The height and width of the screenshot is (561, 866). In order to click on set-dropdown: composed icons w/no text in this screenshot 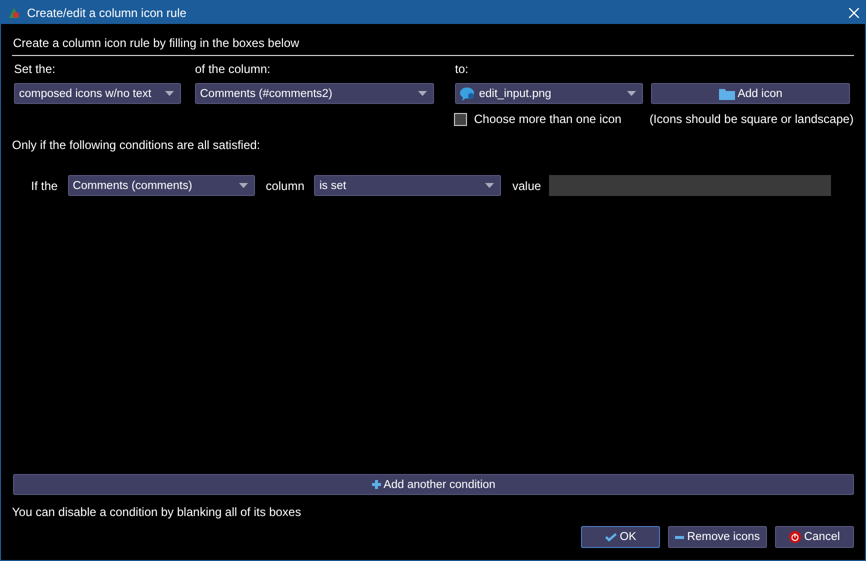, I will do `click(97, 93)`.